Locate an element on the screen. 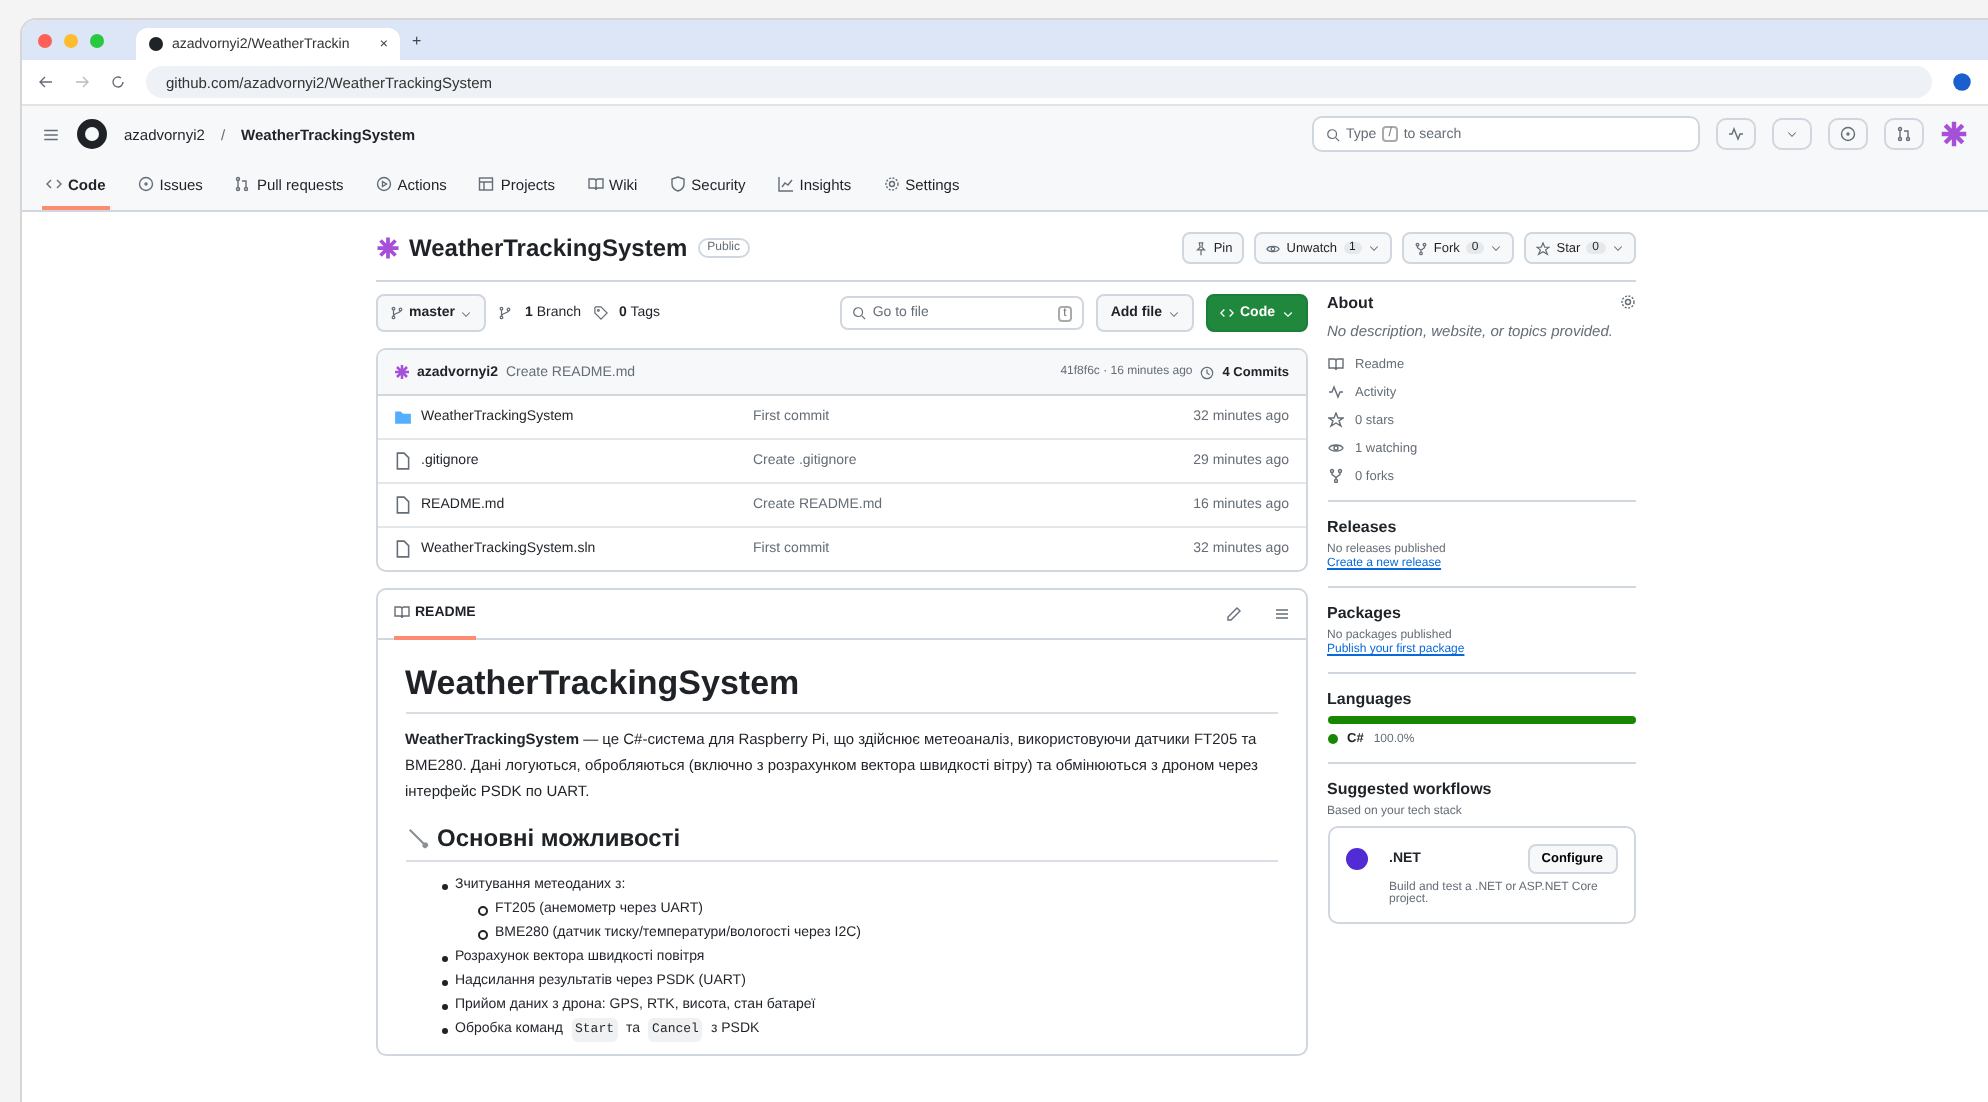 The image size is (1988, 1102). languages-heading: Languages is located at coordinates (1369, 699).